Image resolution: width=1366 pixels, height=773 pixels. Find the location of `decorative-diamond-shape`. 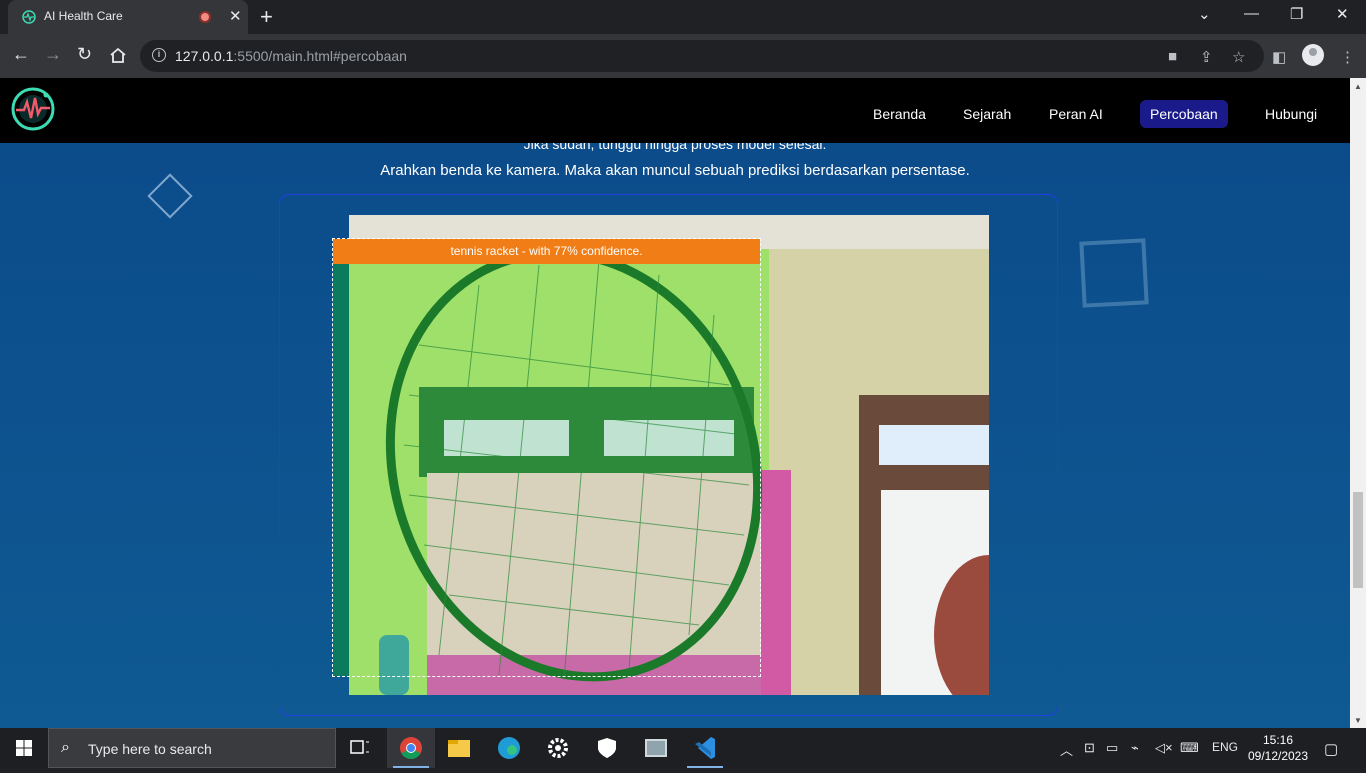

decorative-diamond-shape is located at coordinates (170, 196).